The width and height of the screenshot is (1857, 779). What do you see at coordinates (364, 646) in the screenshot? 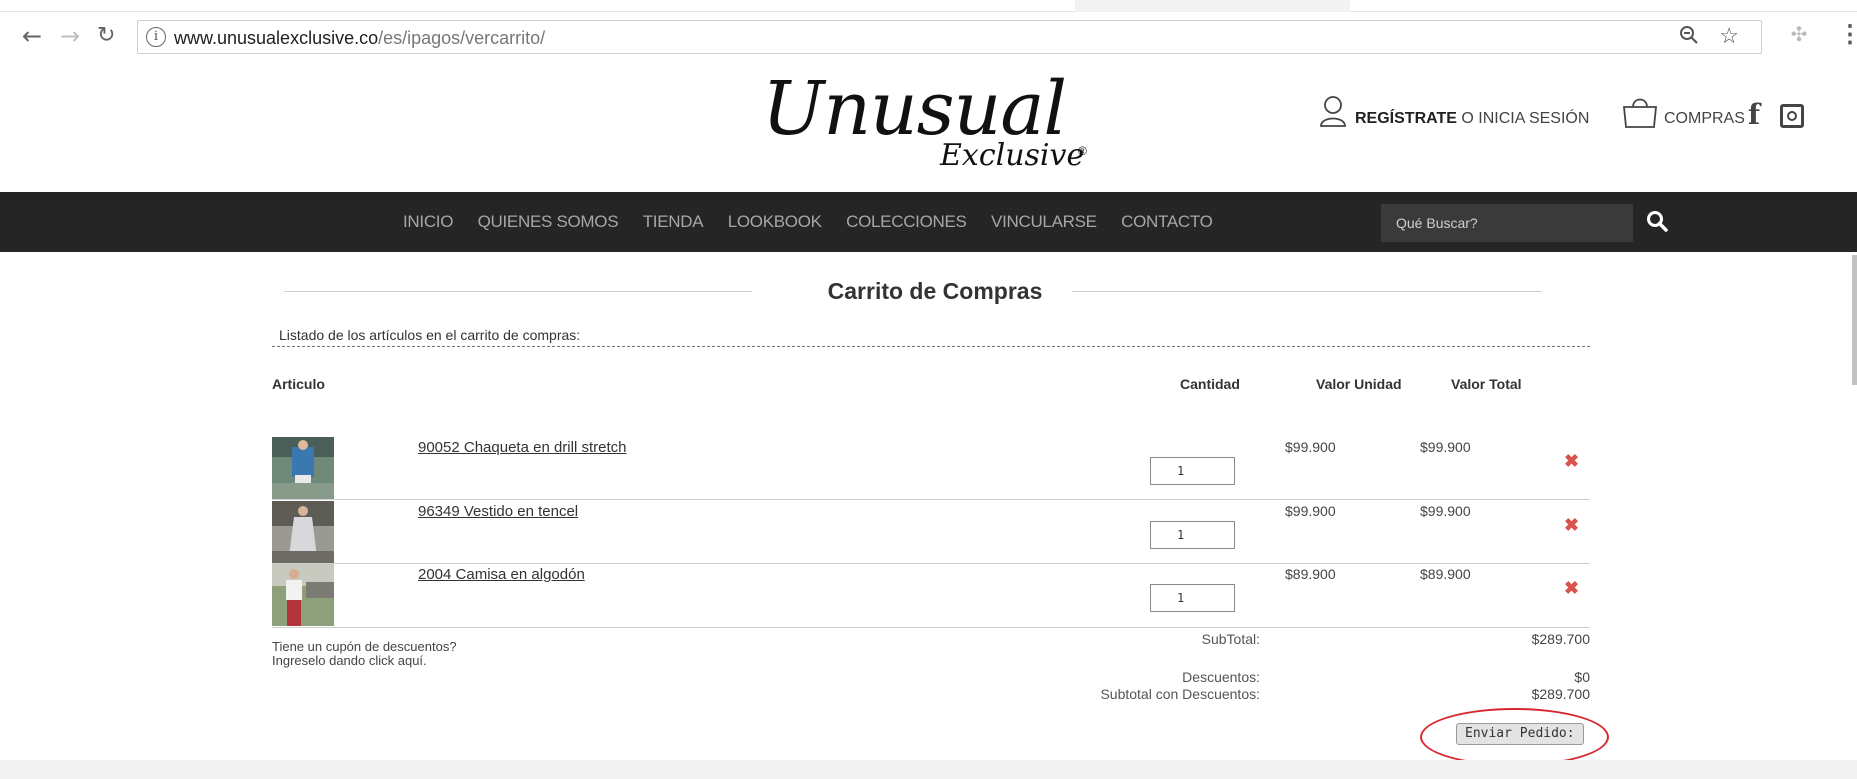
I see `coupon-line-1: Tiene un cupón de descuentos?` at bounding box center [364, 646].